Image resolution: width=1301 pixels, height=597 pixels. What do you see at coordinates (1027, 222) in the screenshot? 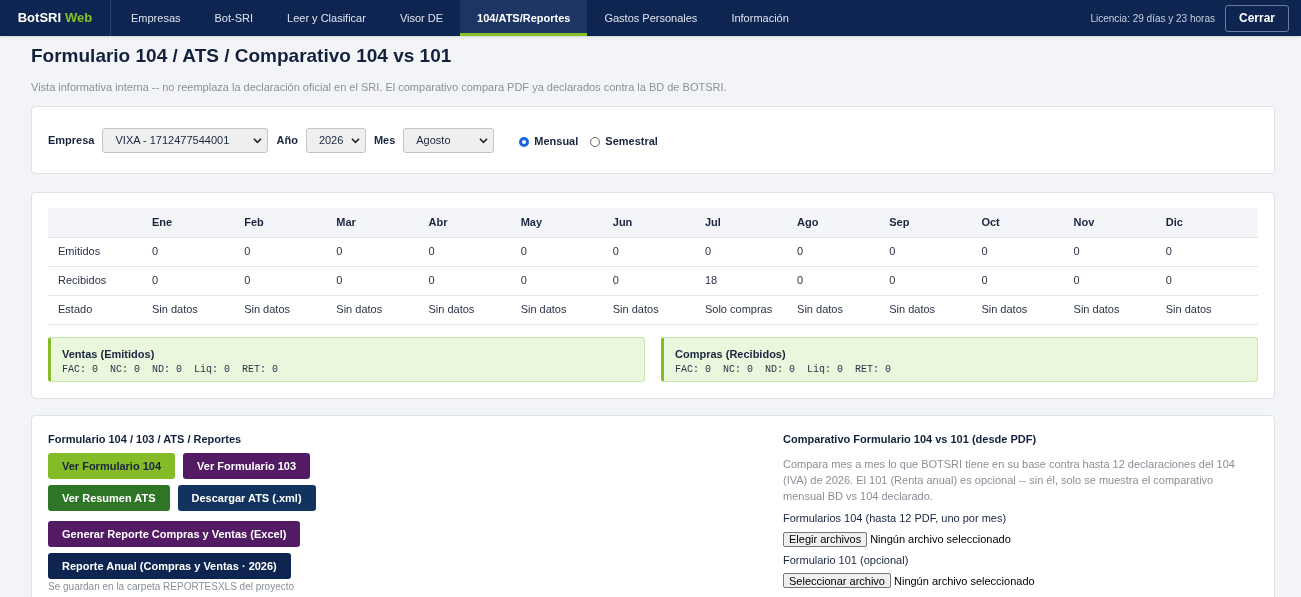
I see `column-header: Oct` at bounding box center [1027, 222].